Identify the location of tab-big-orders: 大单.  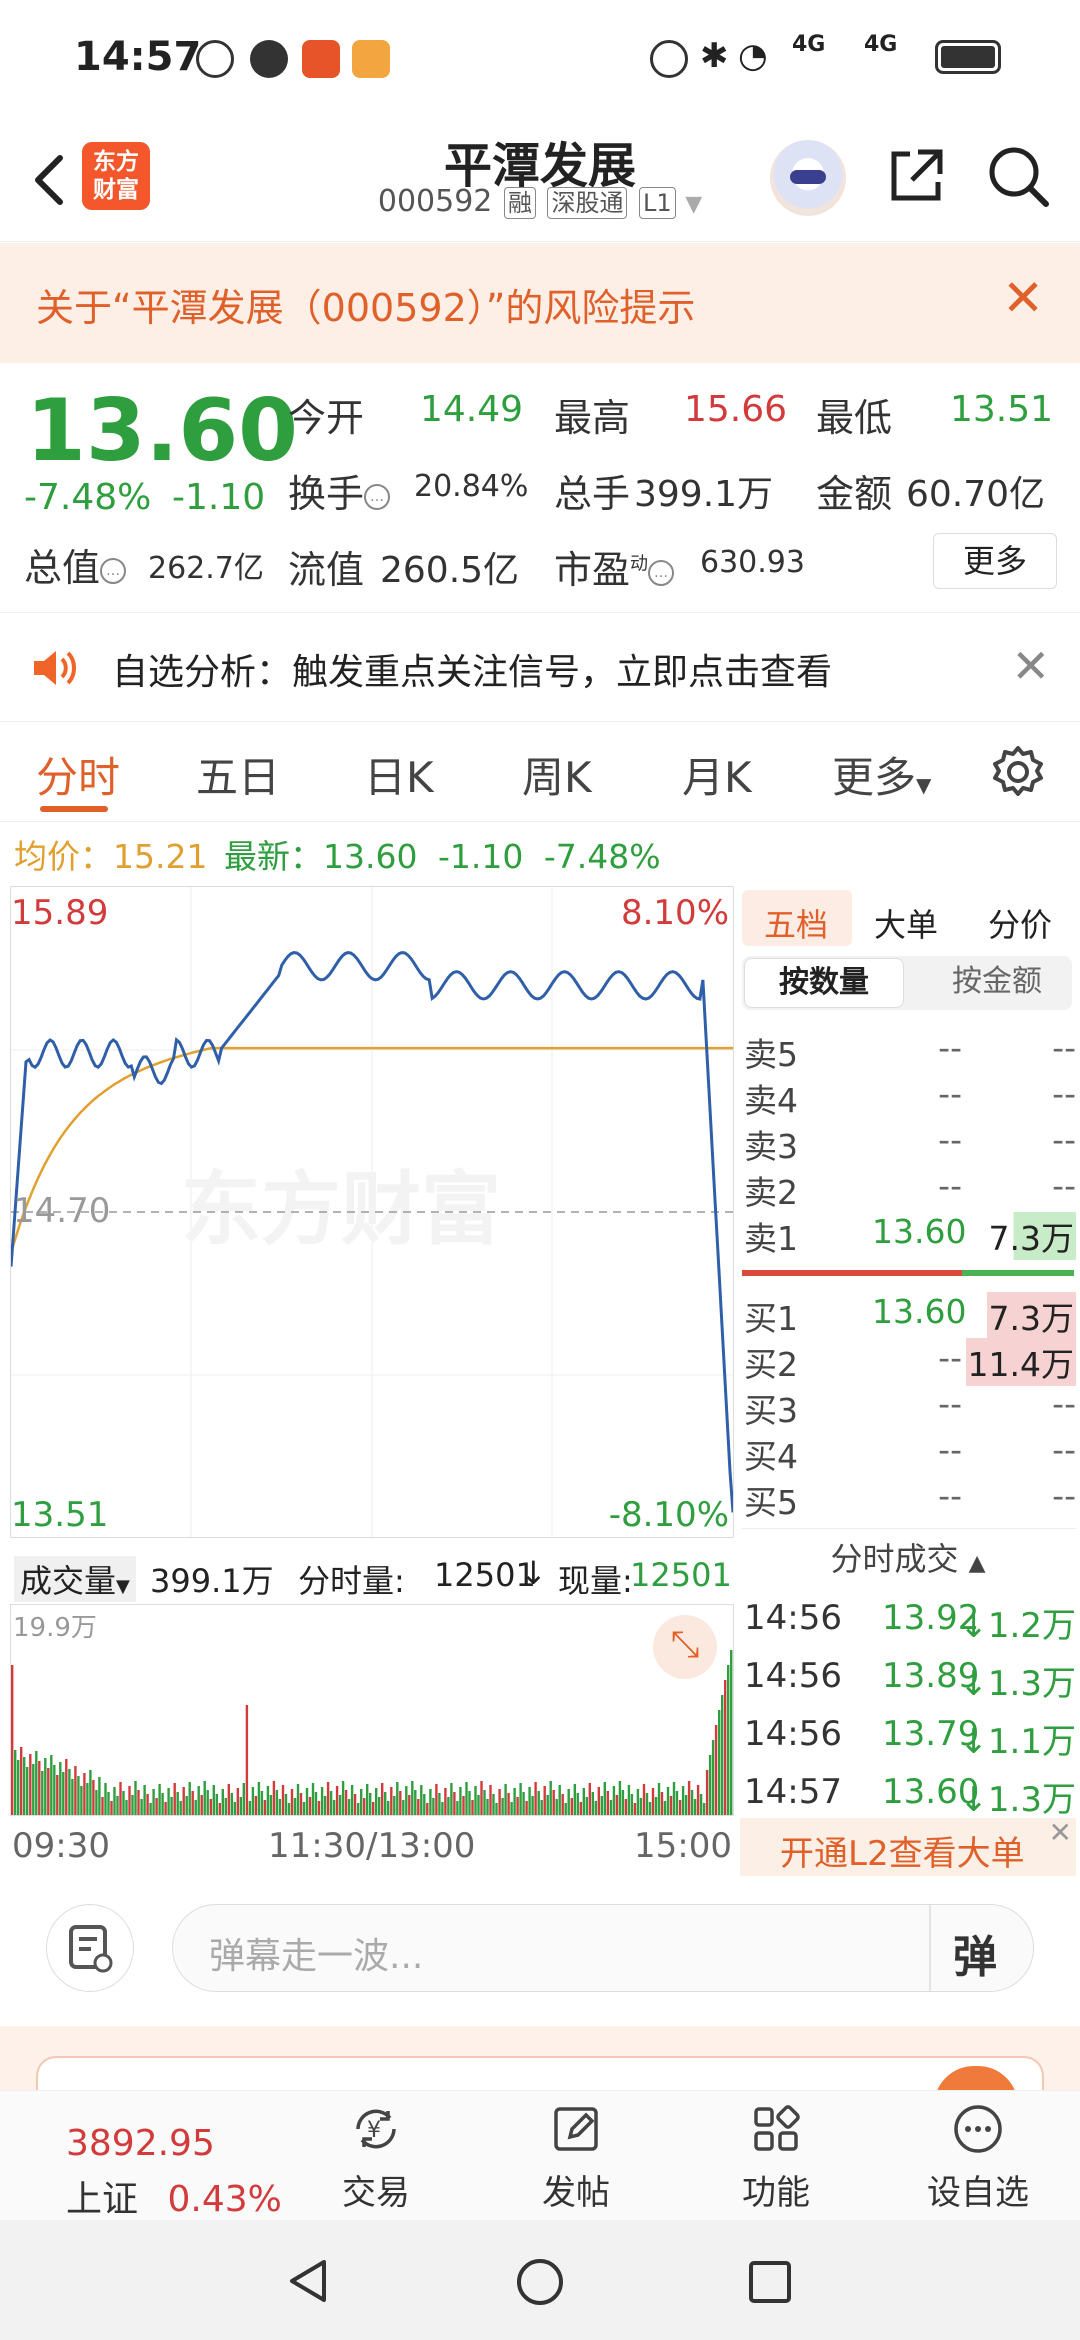
(906, 923).